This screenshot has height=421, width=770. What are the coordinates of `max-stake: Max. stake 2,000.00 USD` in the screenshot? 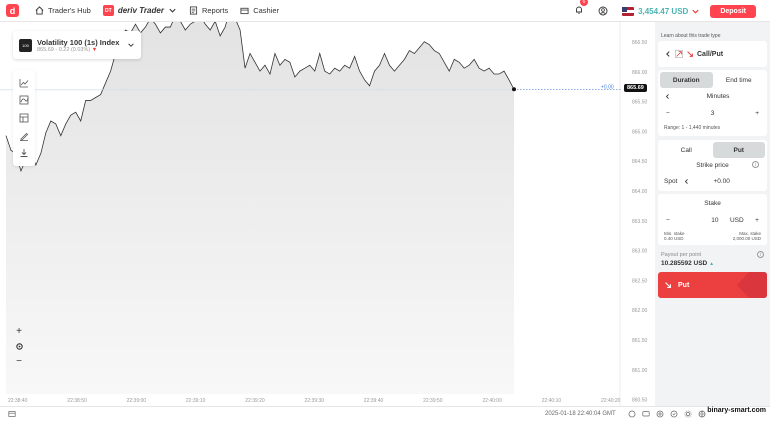 It's located at (746, 236).